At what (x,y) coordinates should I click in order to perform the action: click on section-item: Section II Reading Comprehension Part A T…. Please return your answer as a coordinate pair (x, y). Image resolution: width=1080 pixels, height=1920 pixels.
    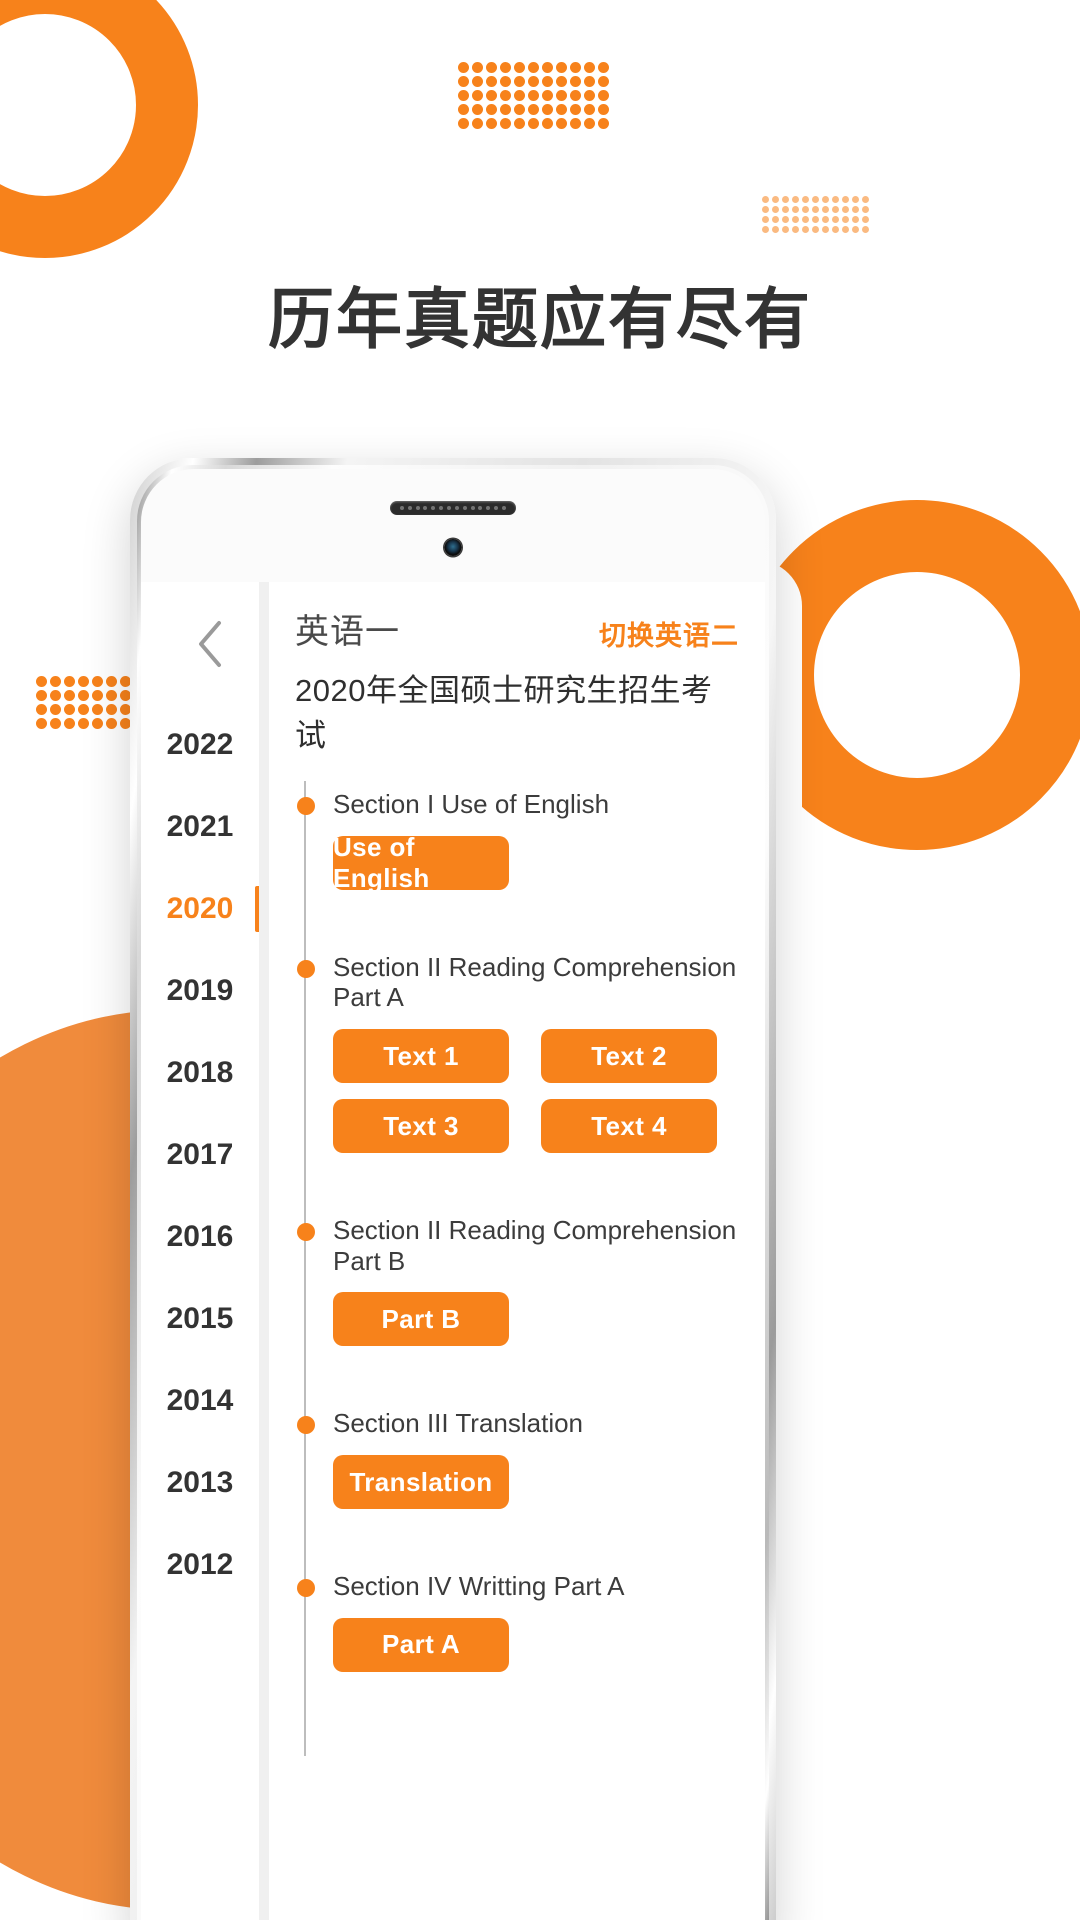
    Looking at the image, I should click on (518, 1065).